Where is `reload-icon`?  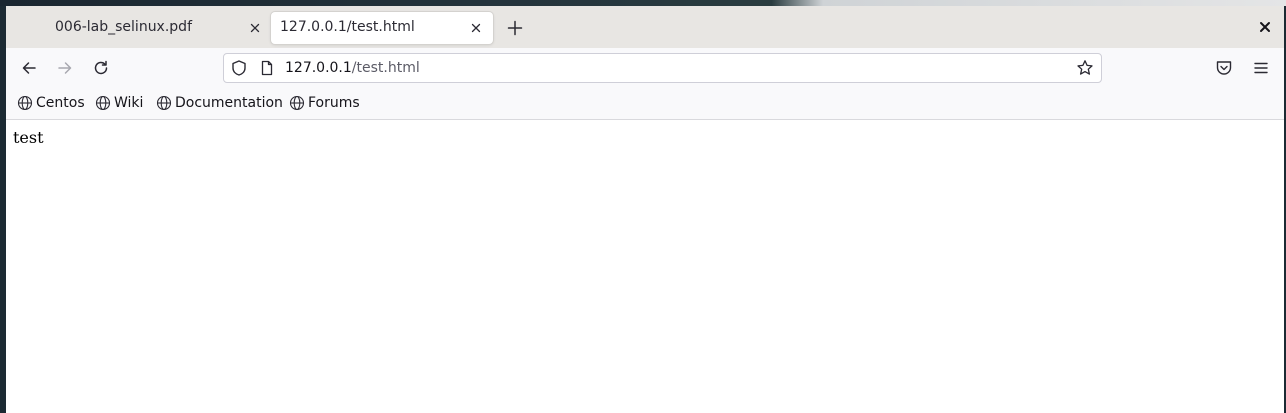
reload-icon is located at coordinates (101, 67).